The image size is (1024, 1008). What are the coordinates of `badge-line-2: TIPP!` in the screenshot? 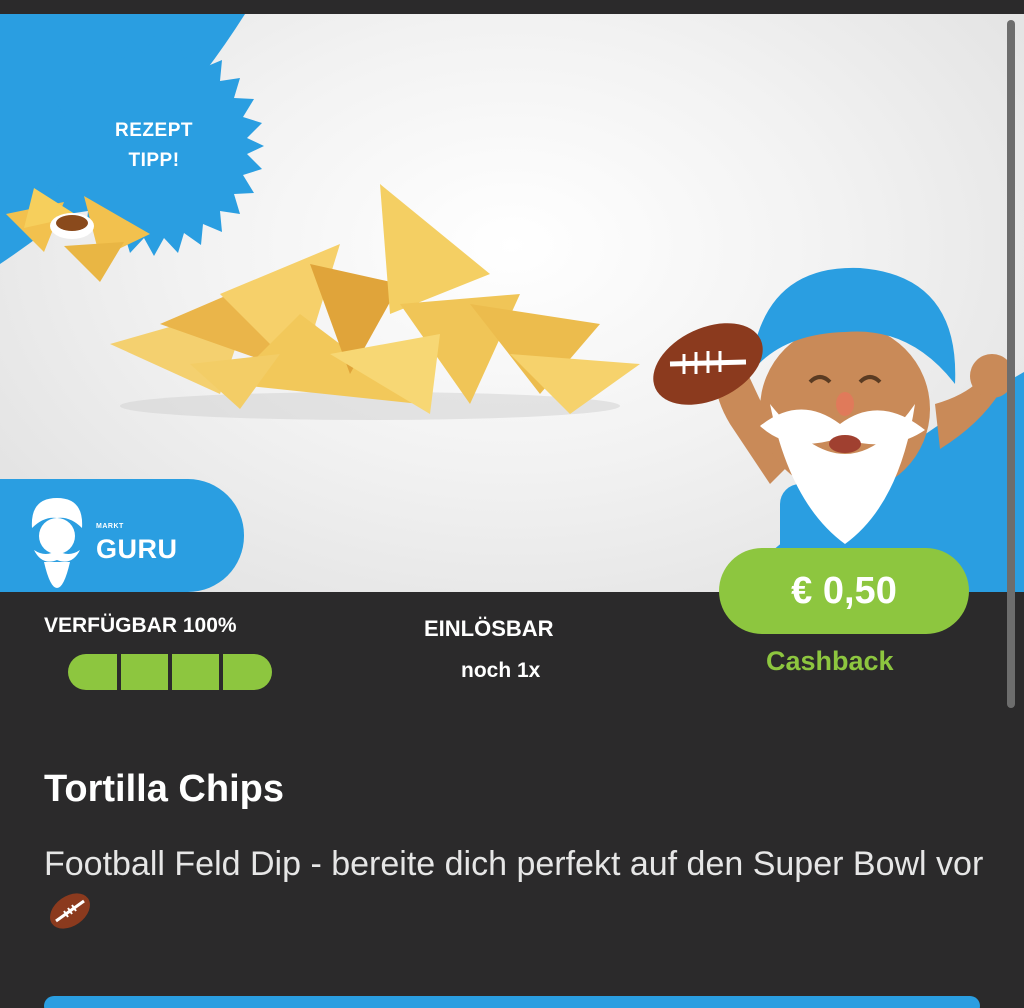 It's located at (154, 160).